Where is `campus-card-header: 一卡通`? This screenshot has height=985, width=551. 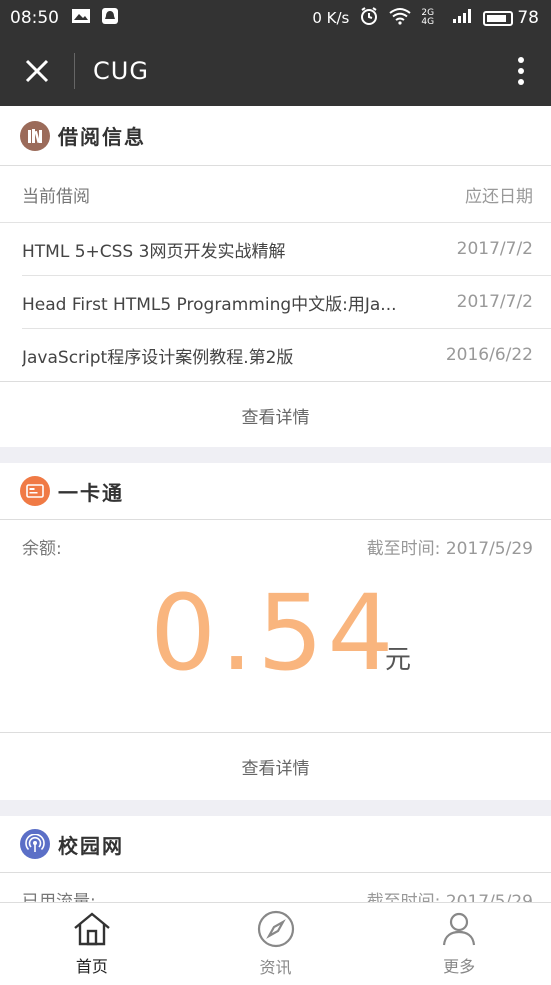 campus-card-header: 一卡通 is located at coordinates (275, 491).